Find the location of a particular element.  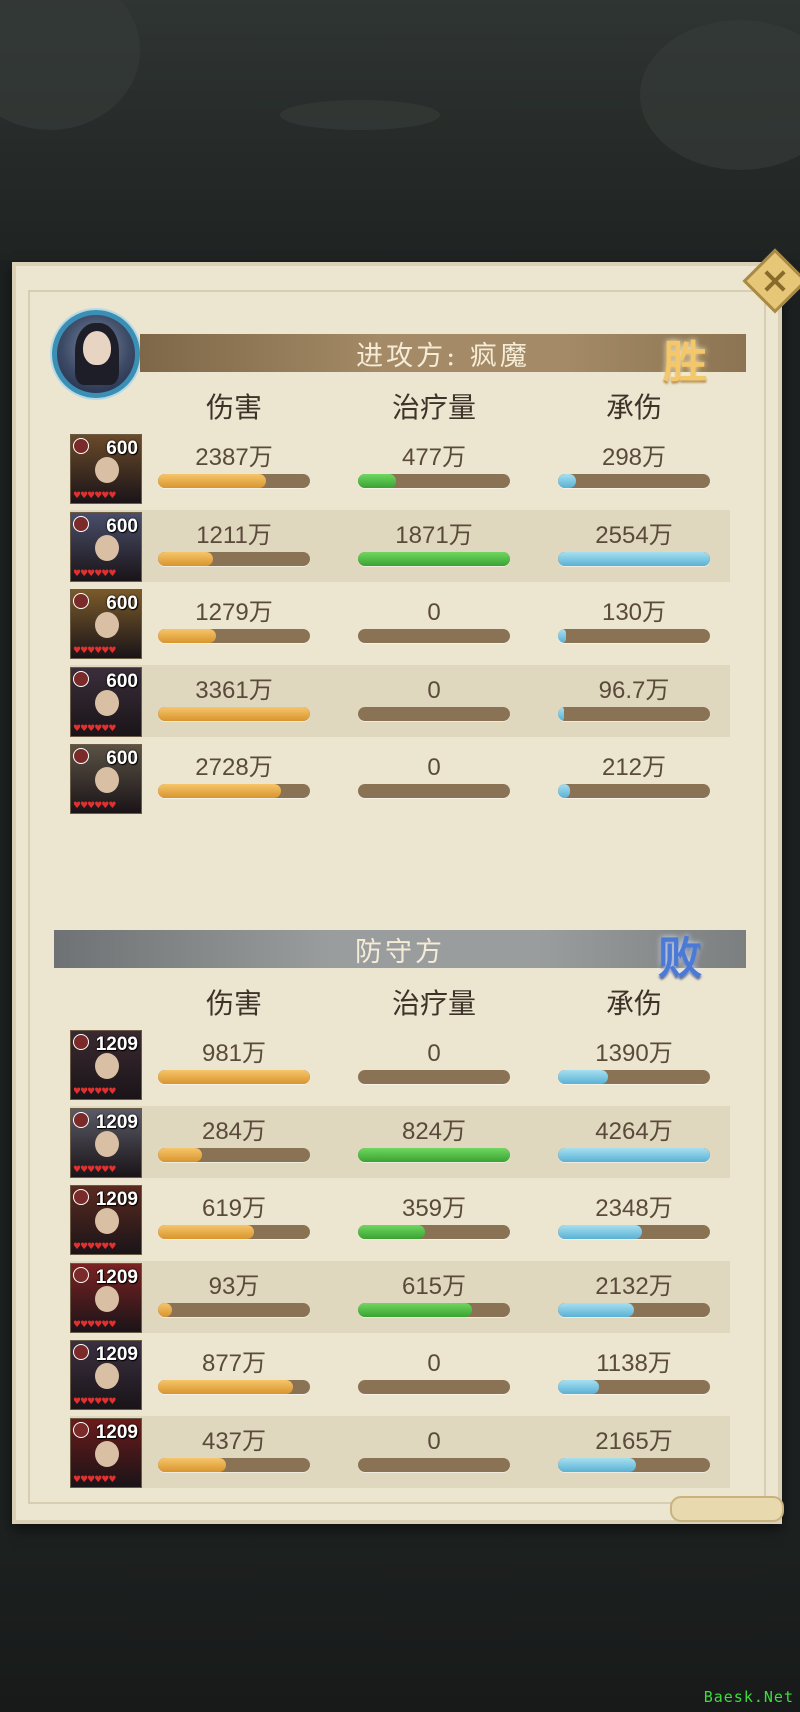

taken-cell: 2554万 is located at coordinates (634, 544).